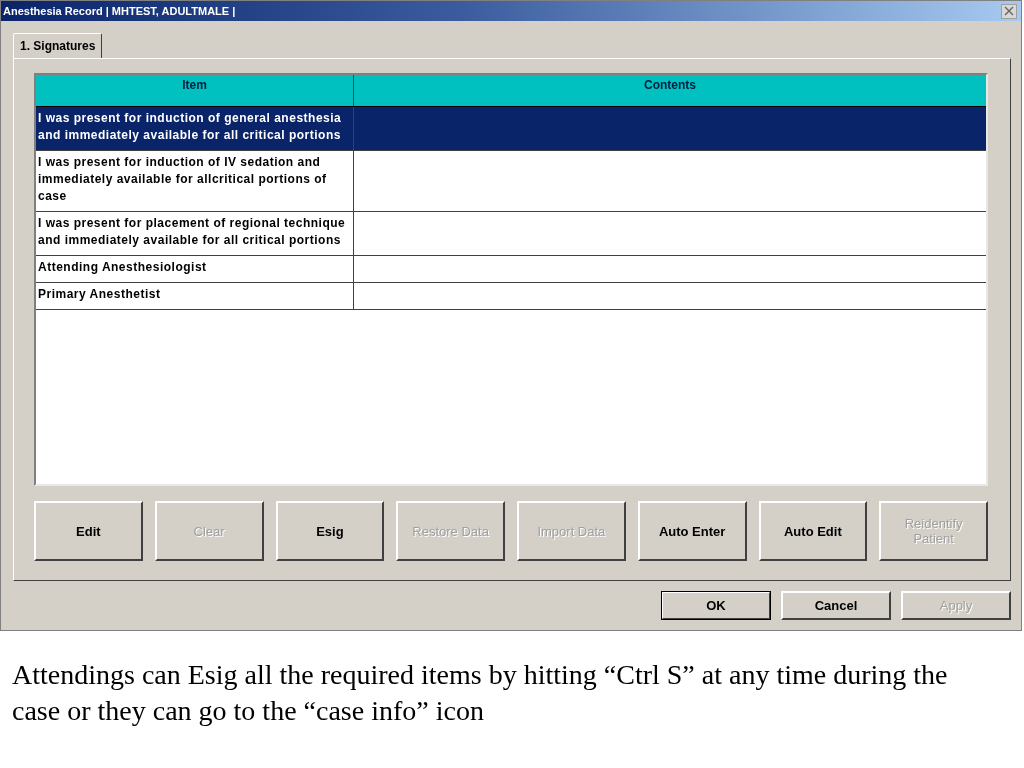  Describe the element at coordinates (195, 269) in the screenshot. I see `item-cell: Attending Anesthesiologist` at that location.